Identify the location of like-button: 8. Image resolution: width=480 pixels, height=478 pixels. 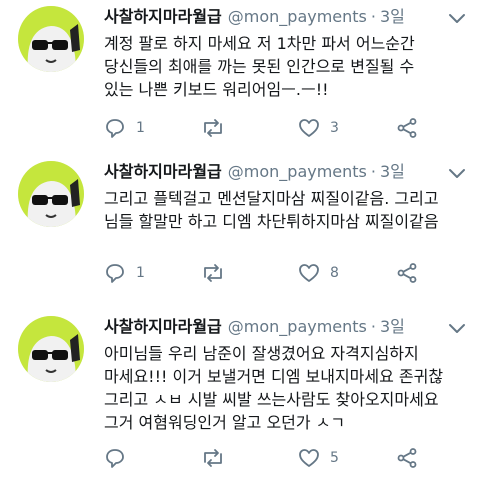
(318, 273).